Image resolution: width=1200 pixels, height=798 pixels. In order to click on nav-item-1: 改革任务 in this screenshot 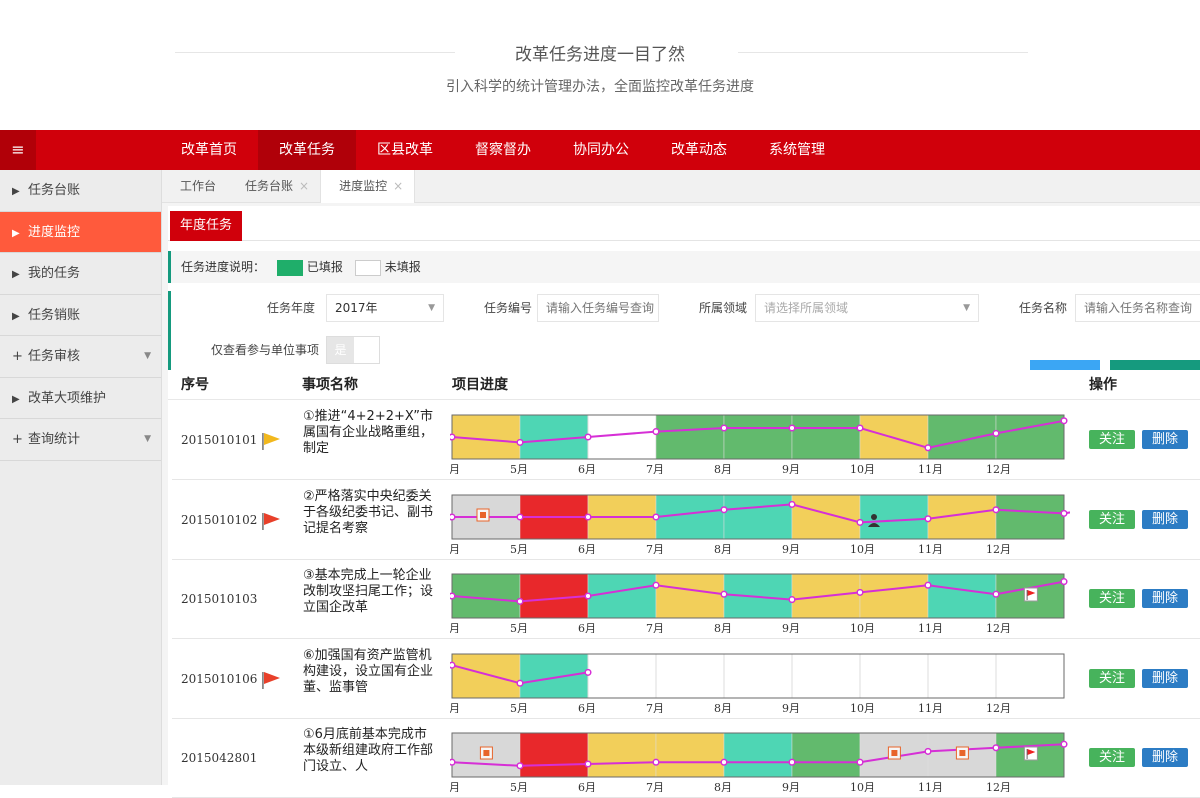, I will do `click(307, 150)`.